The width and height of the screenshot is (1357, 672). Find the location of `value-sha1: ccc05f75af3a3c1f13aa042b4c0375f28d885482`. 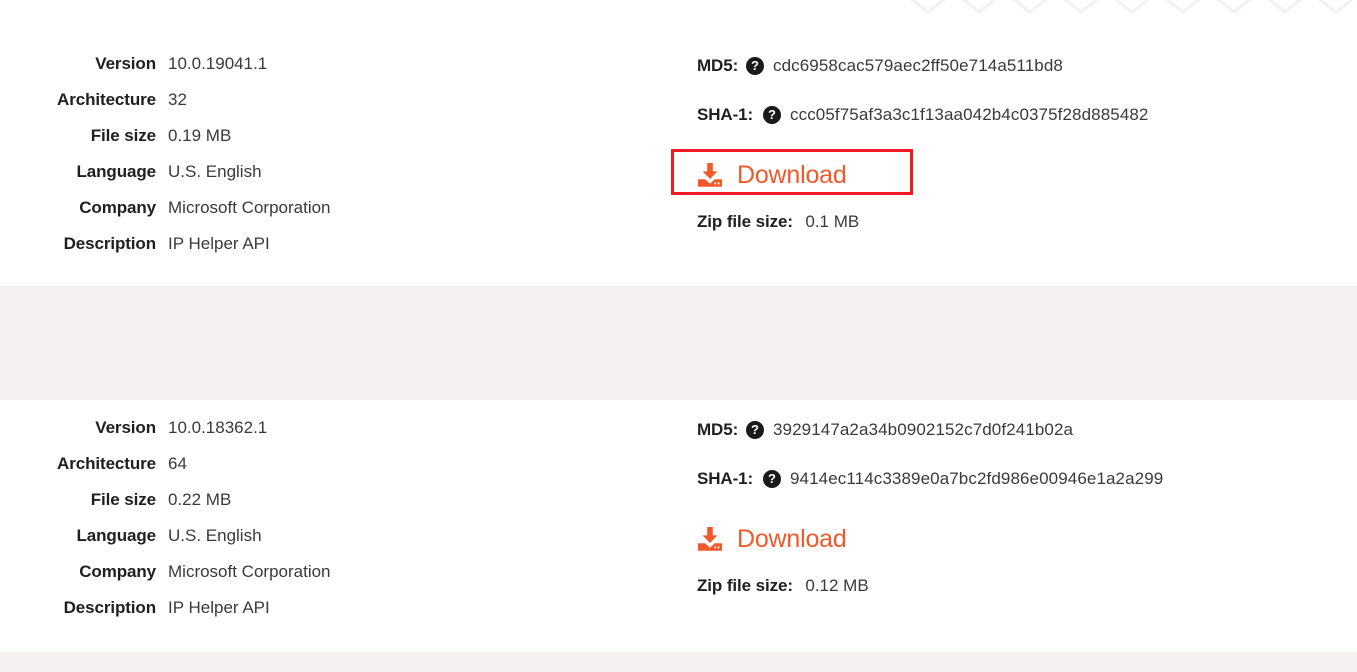

value-sha1: ccc05f75af3a3c1f13aa042b4c0375f28d885482 is located at coordinates (969, 114).